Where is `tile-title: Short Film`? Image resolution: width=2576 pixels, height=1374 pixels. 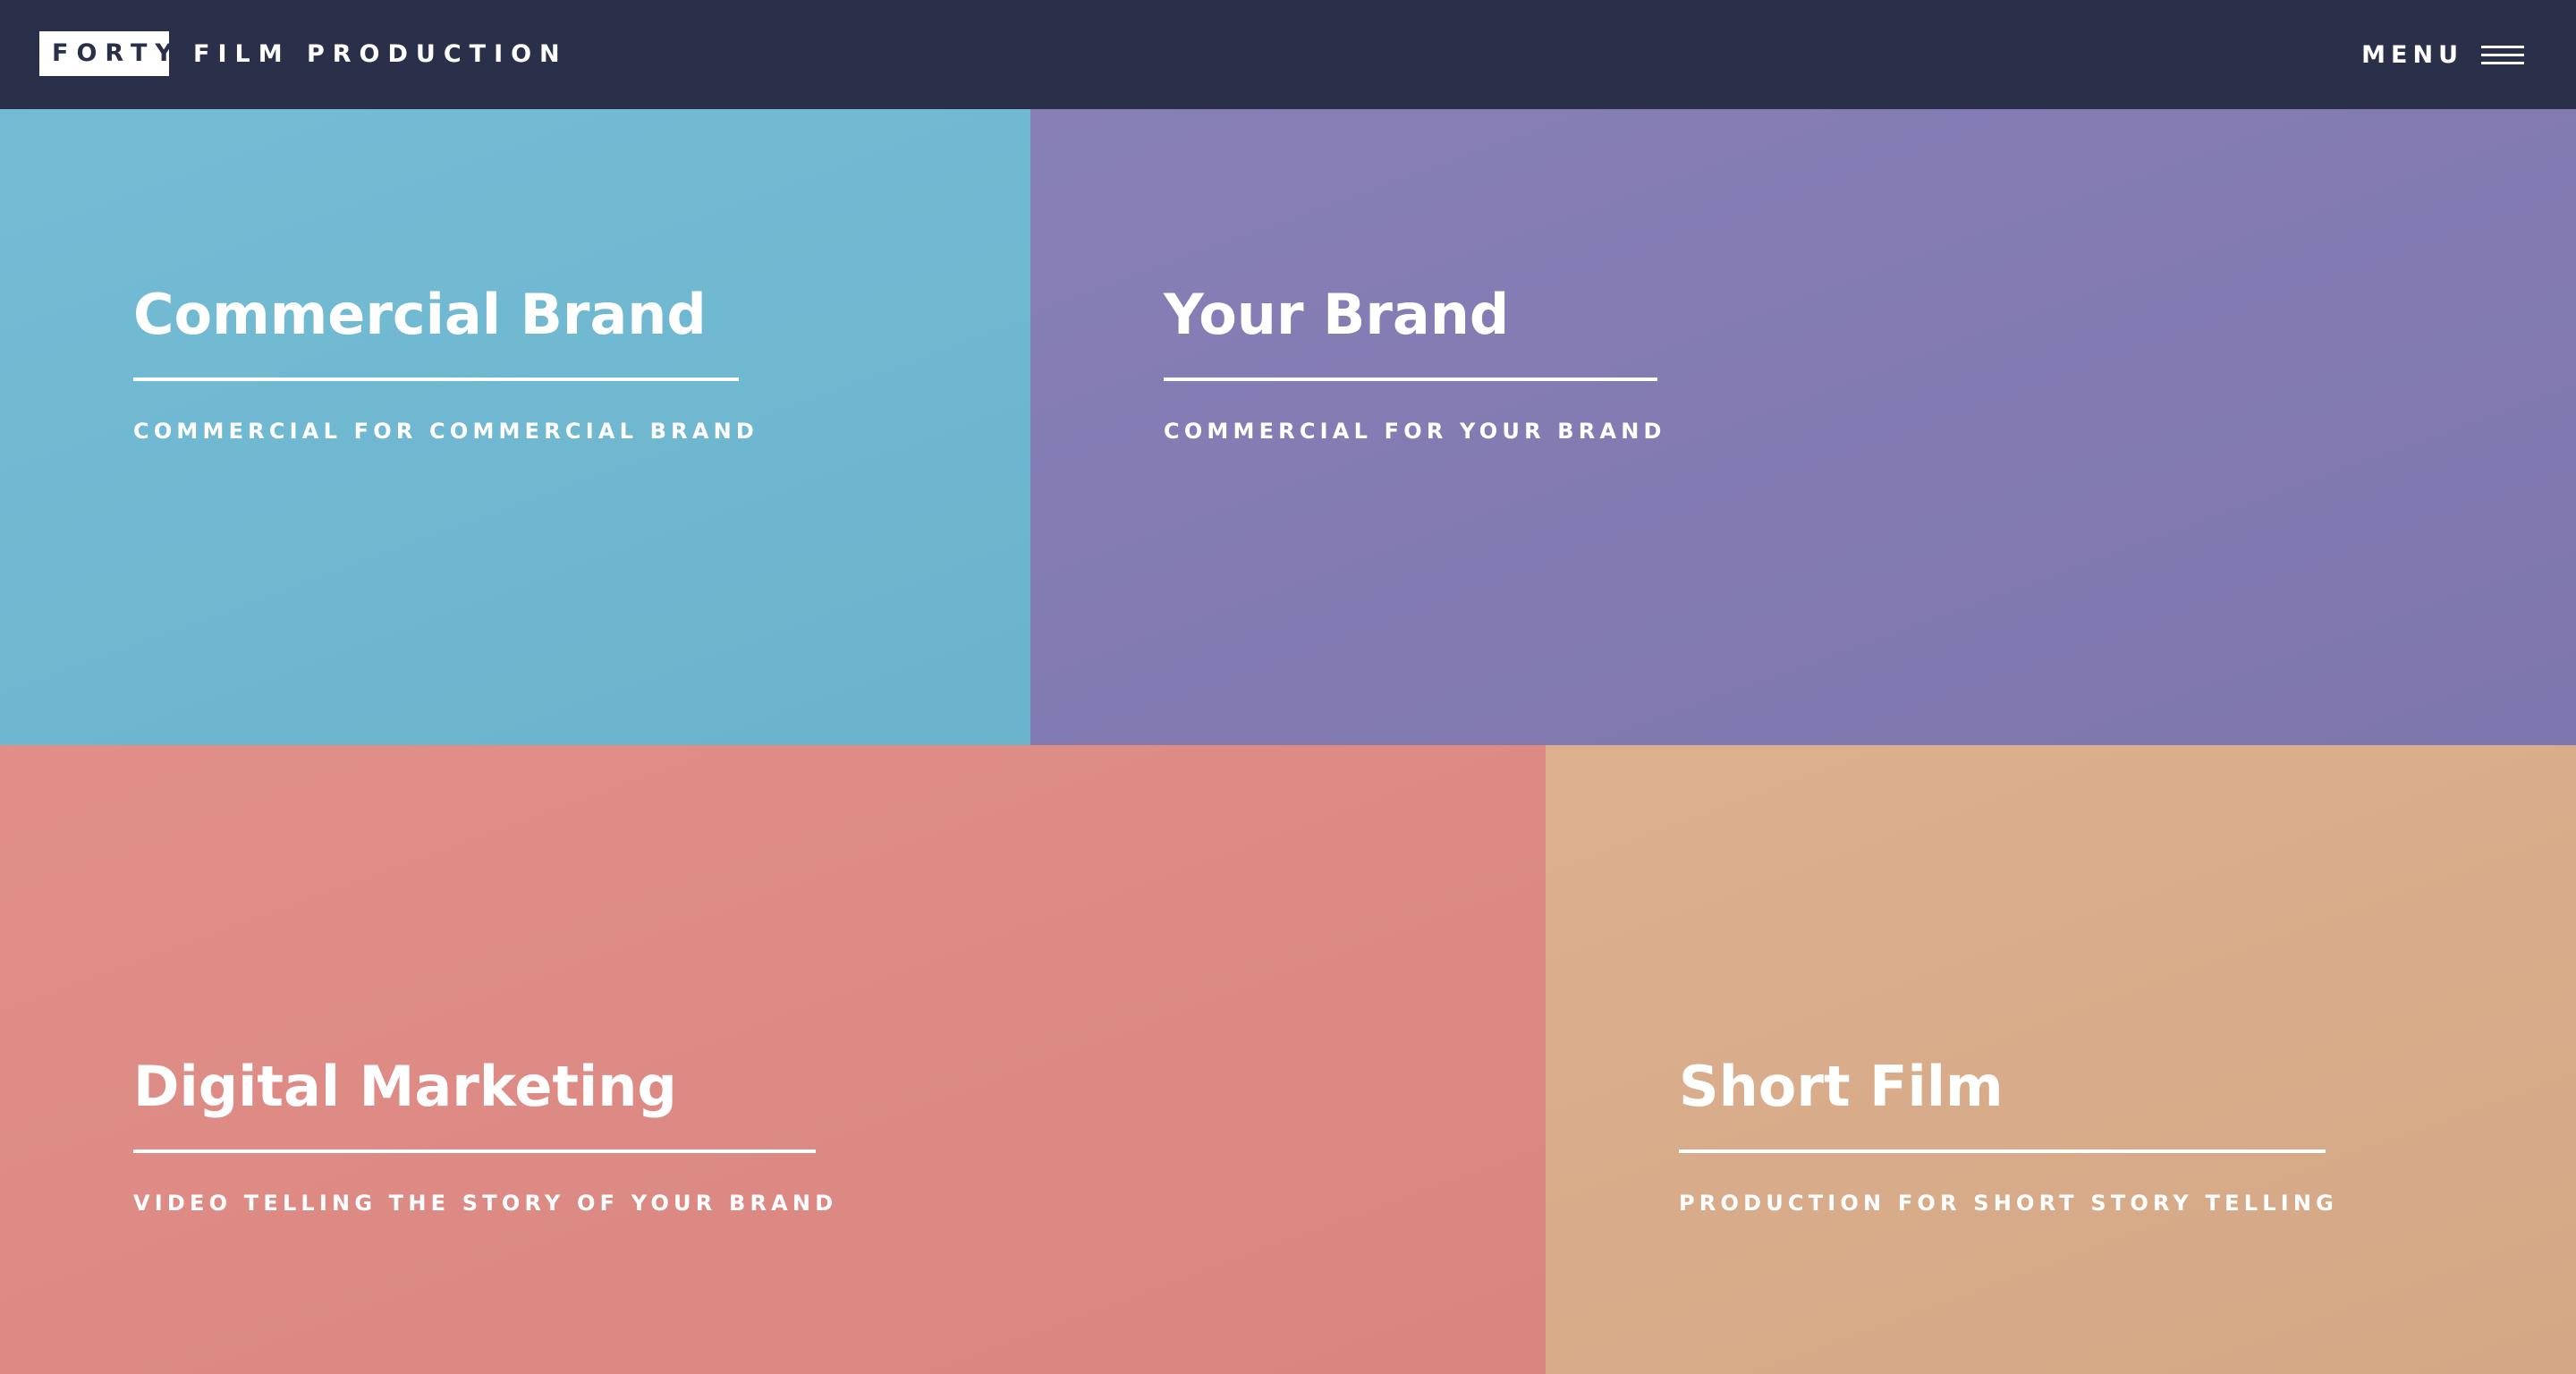
tile-title: Short Film is located at coordinates (1841, 1086).